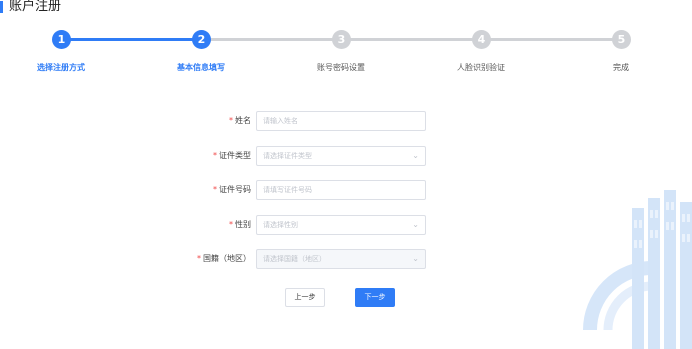 Image resolution: width=692 pixels, height=349 pixels. Describe the element at coordinates (61, 67) in the screenshot. I see `step-1-label: 选择注册方式` at that location.